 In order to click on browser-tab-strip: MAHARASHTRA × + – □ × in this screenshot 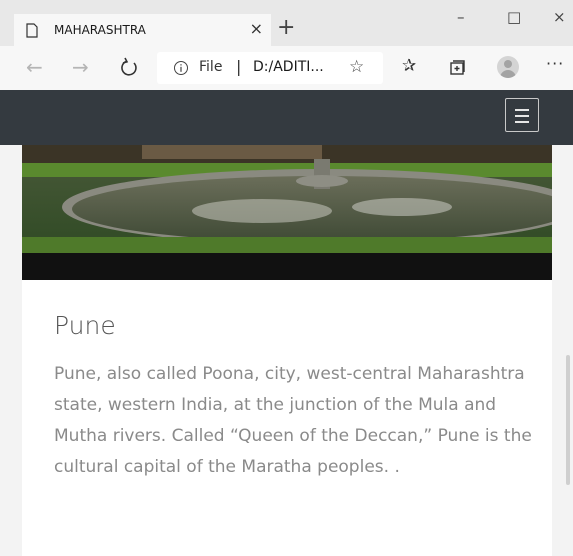, I will do `click(286, 23)`.